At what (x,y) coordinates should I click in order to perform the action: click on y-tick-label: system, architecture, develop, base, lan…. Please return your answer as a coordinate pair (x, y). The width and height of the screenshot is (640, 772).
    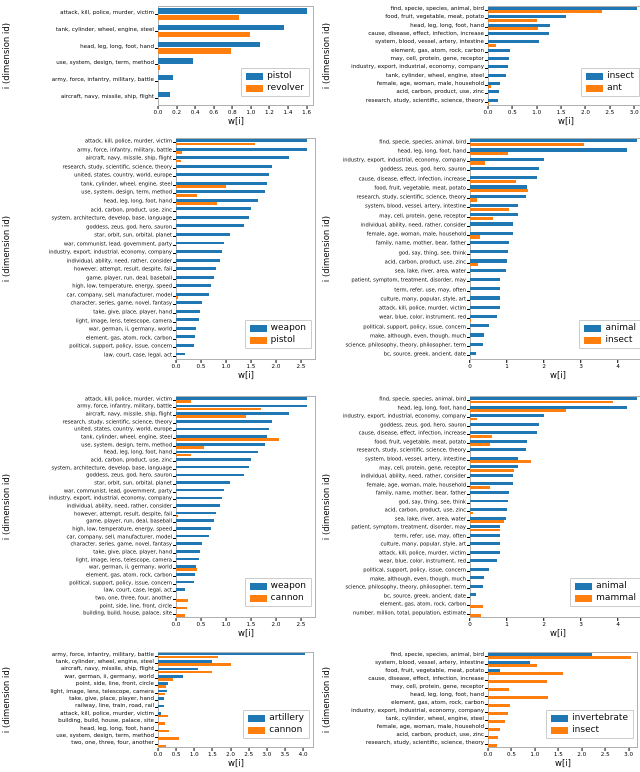
    Looking at the image, I should click on (111, 218).